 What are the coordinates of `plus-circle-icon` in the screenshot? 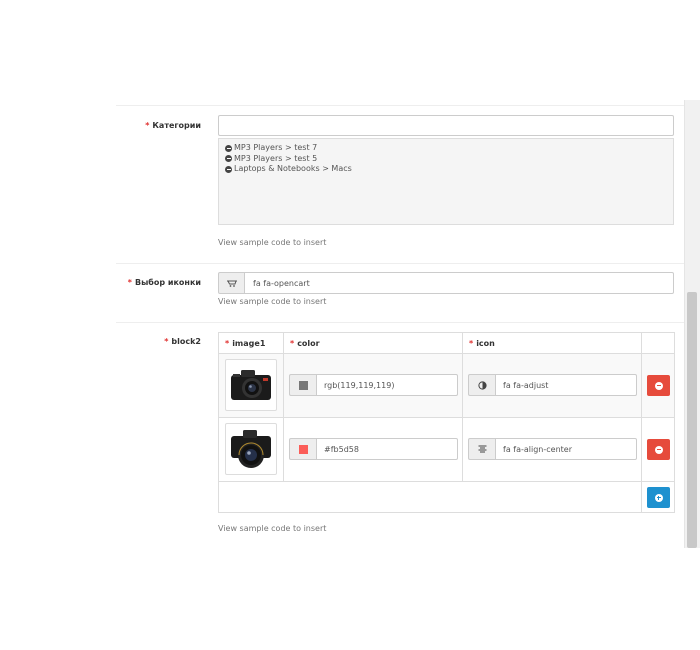 It's located at (658, 497).